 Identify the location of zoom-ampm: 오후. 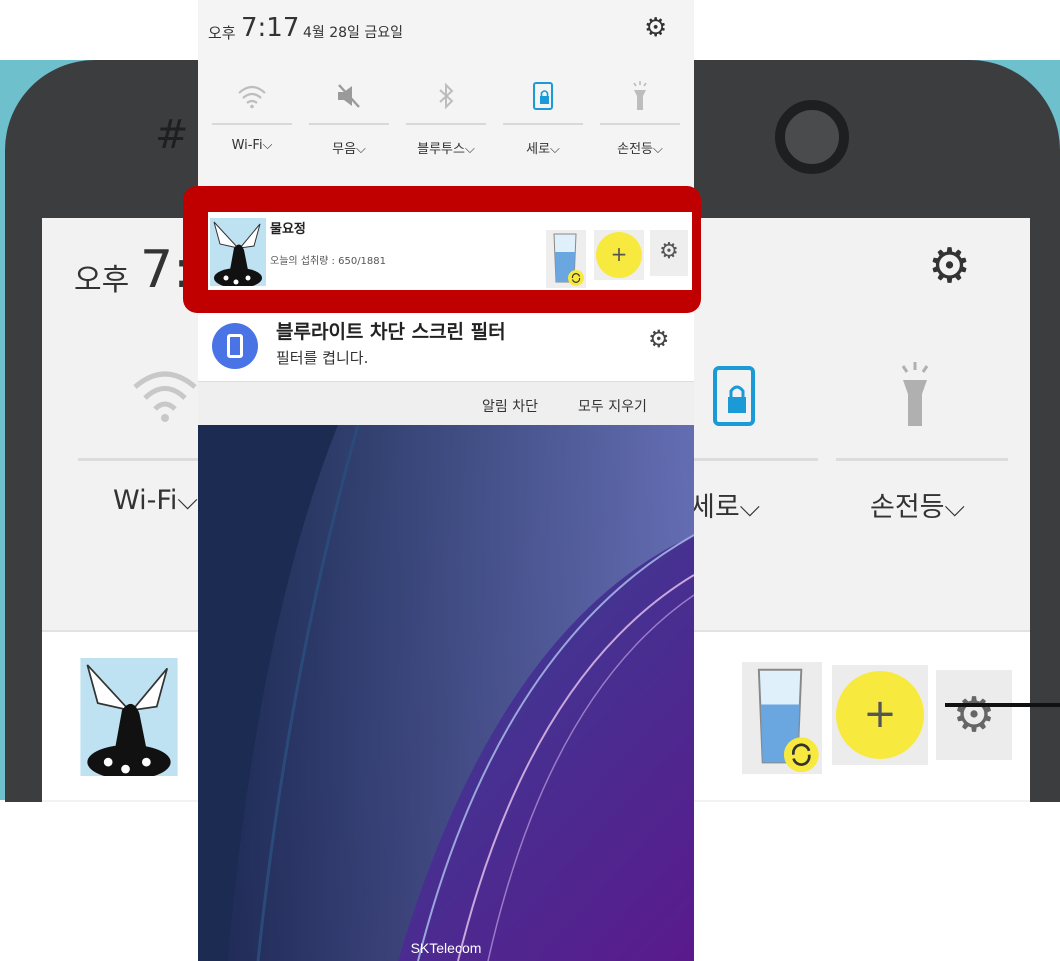
(102, 280).